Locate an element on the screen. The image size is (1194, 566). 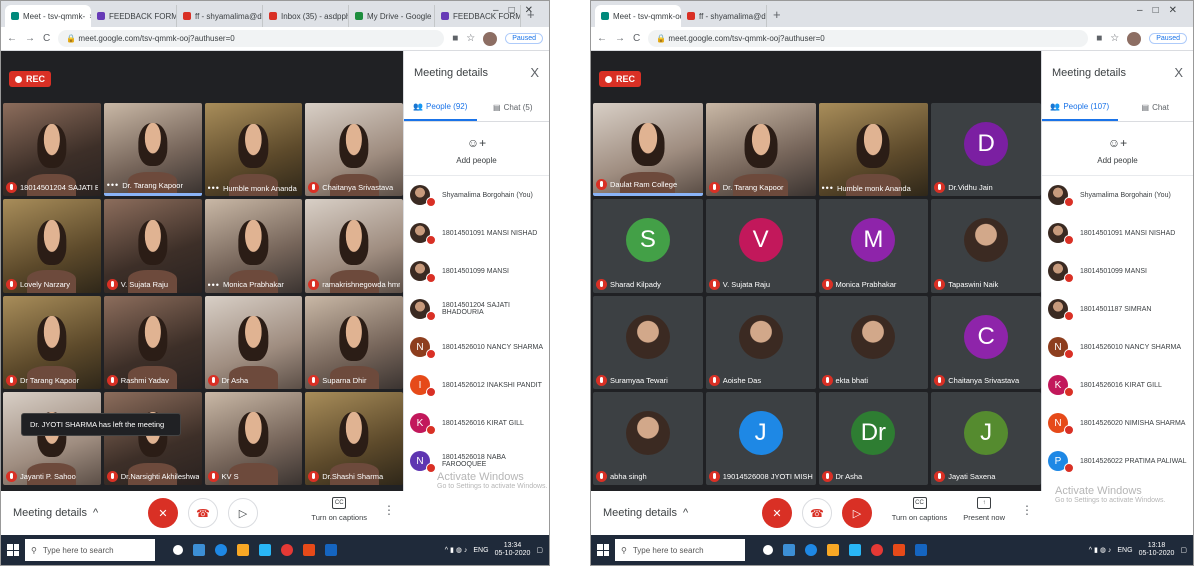
present-now-button: ↑ Present now is located at coordinates (984, 509).